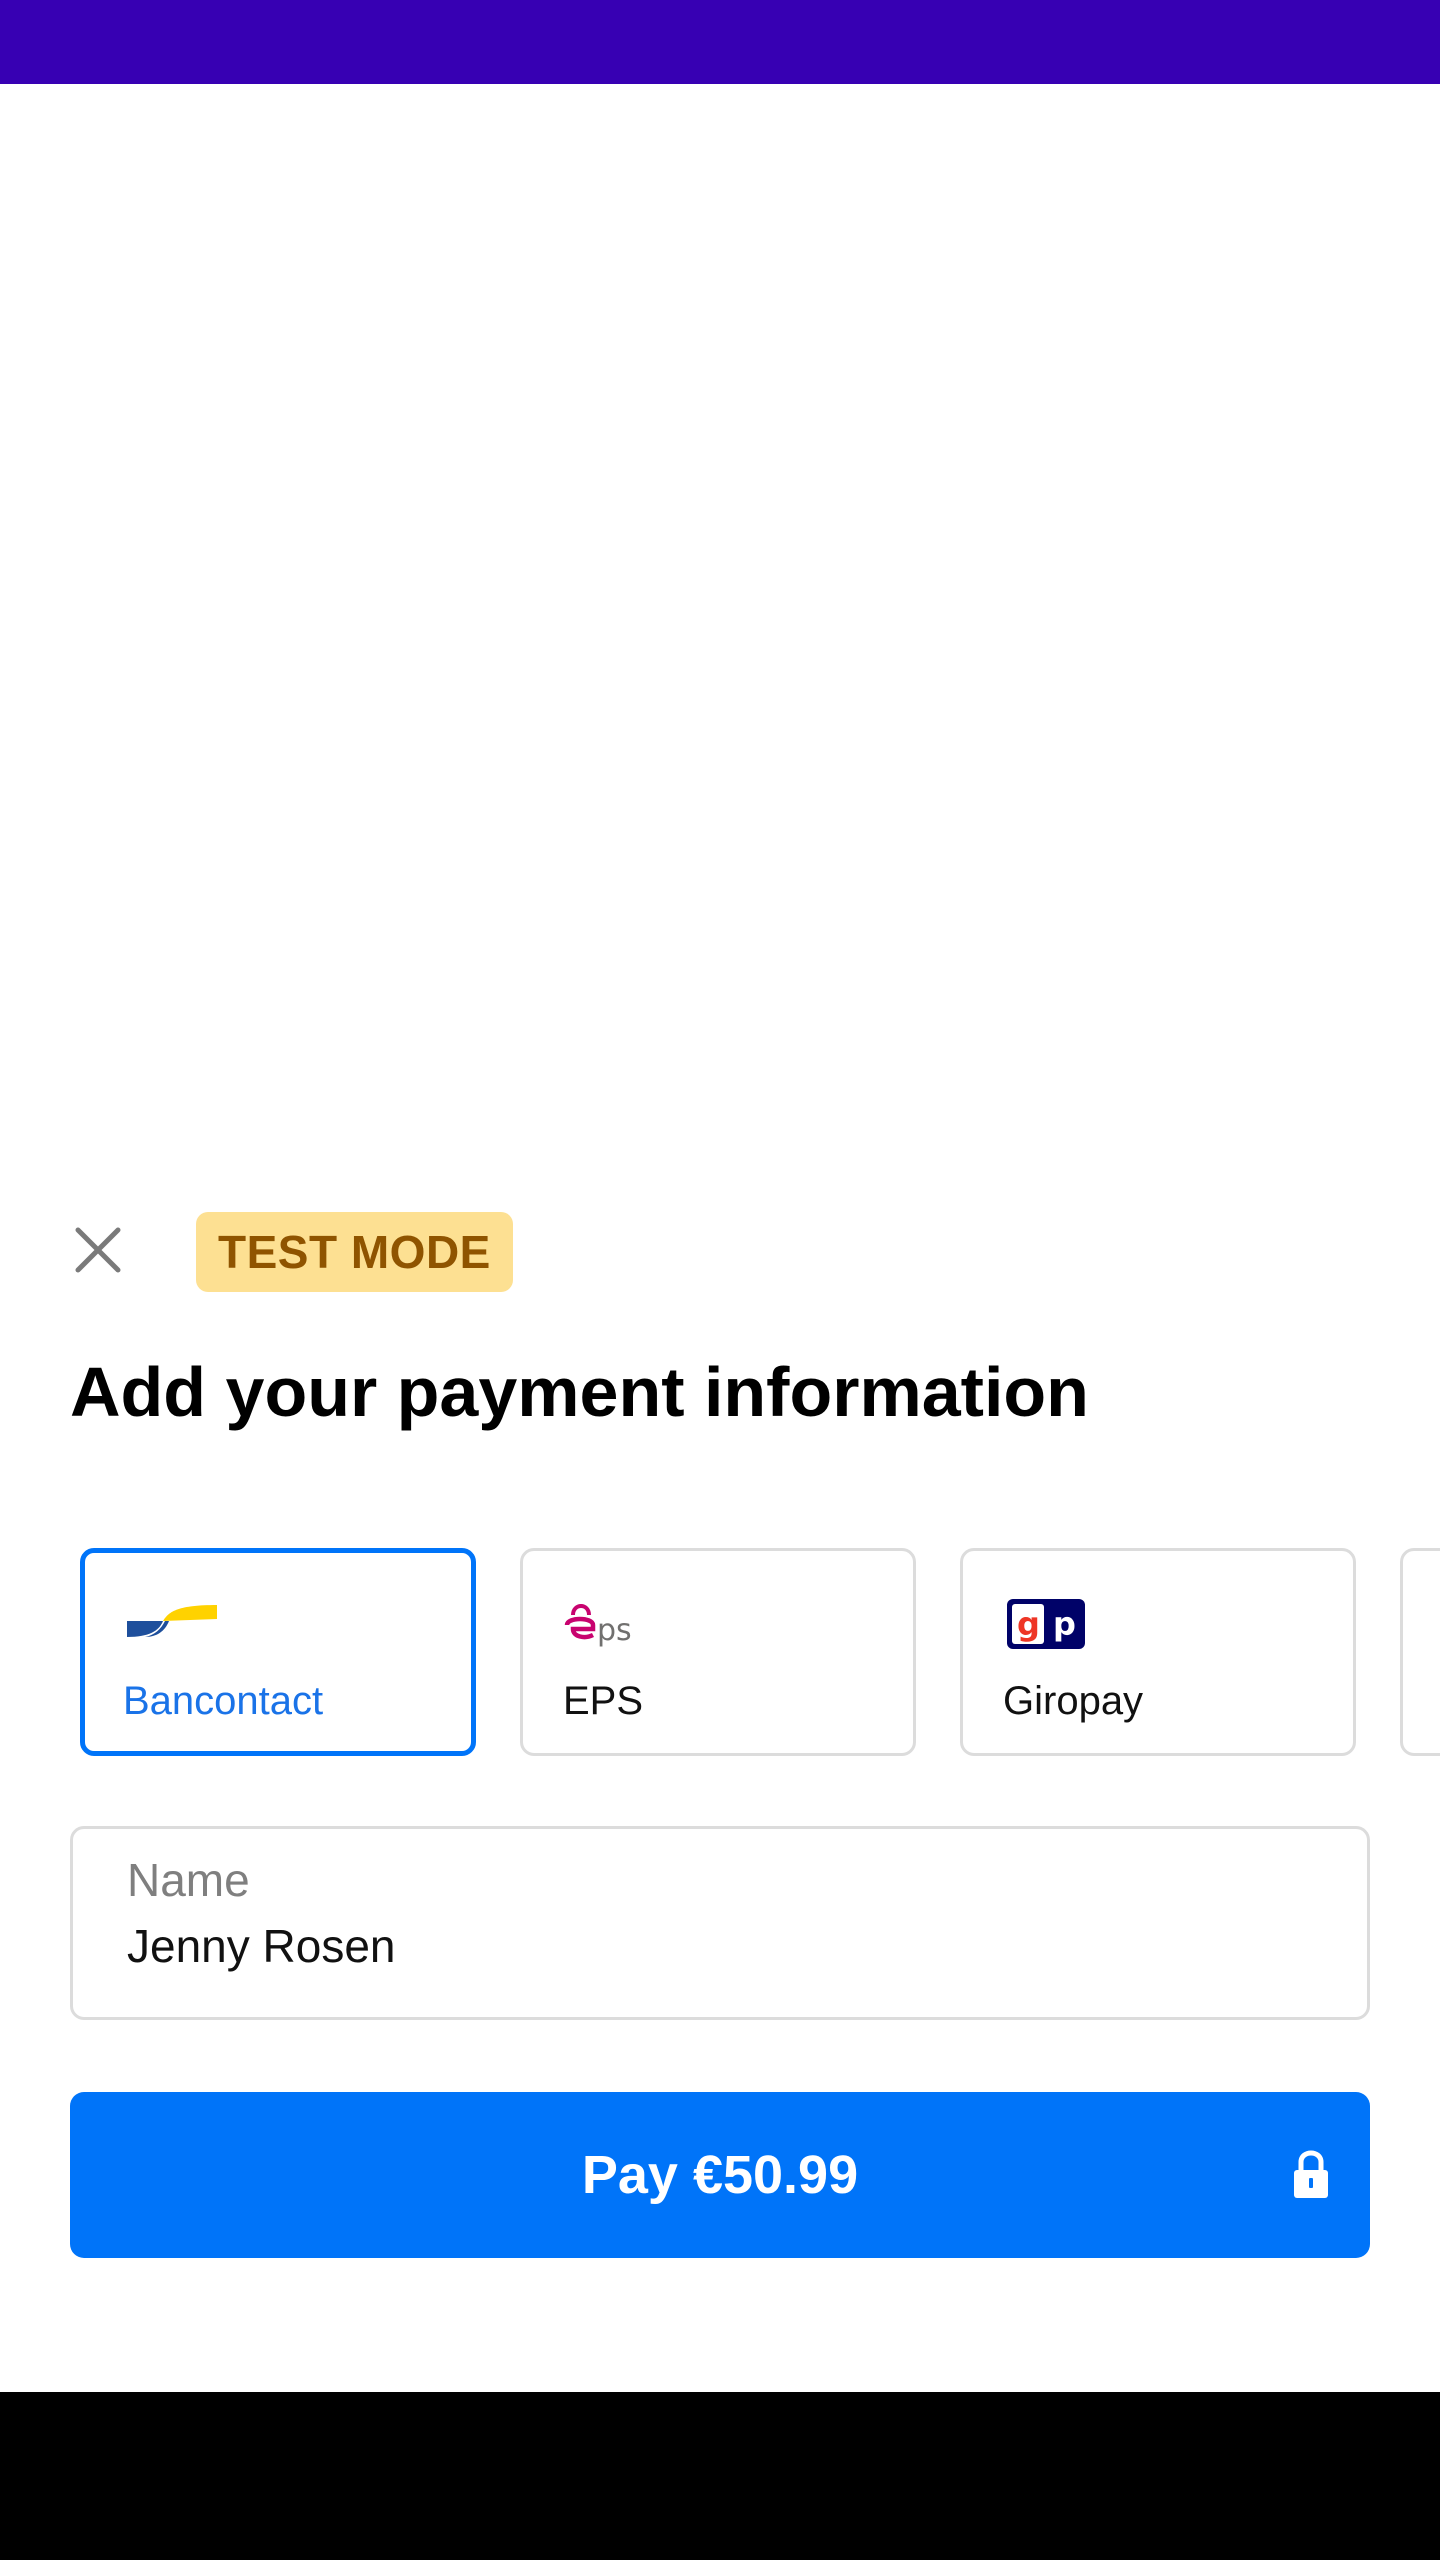 The height and width of the screenshot is (2560, 1440). What do you see at coordinates (579, 1392) in the screenshot?
I see `page-title: Add your payment information` at bounding box center [579, 1392].